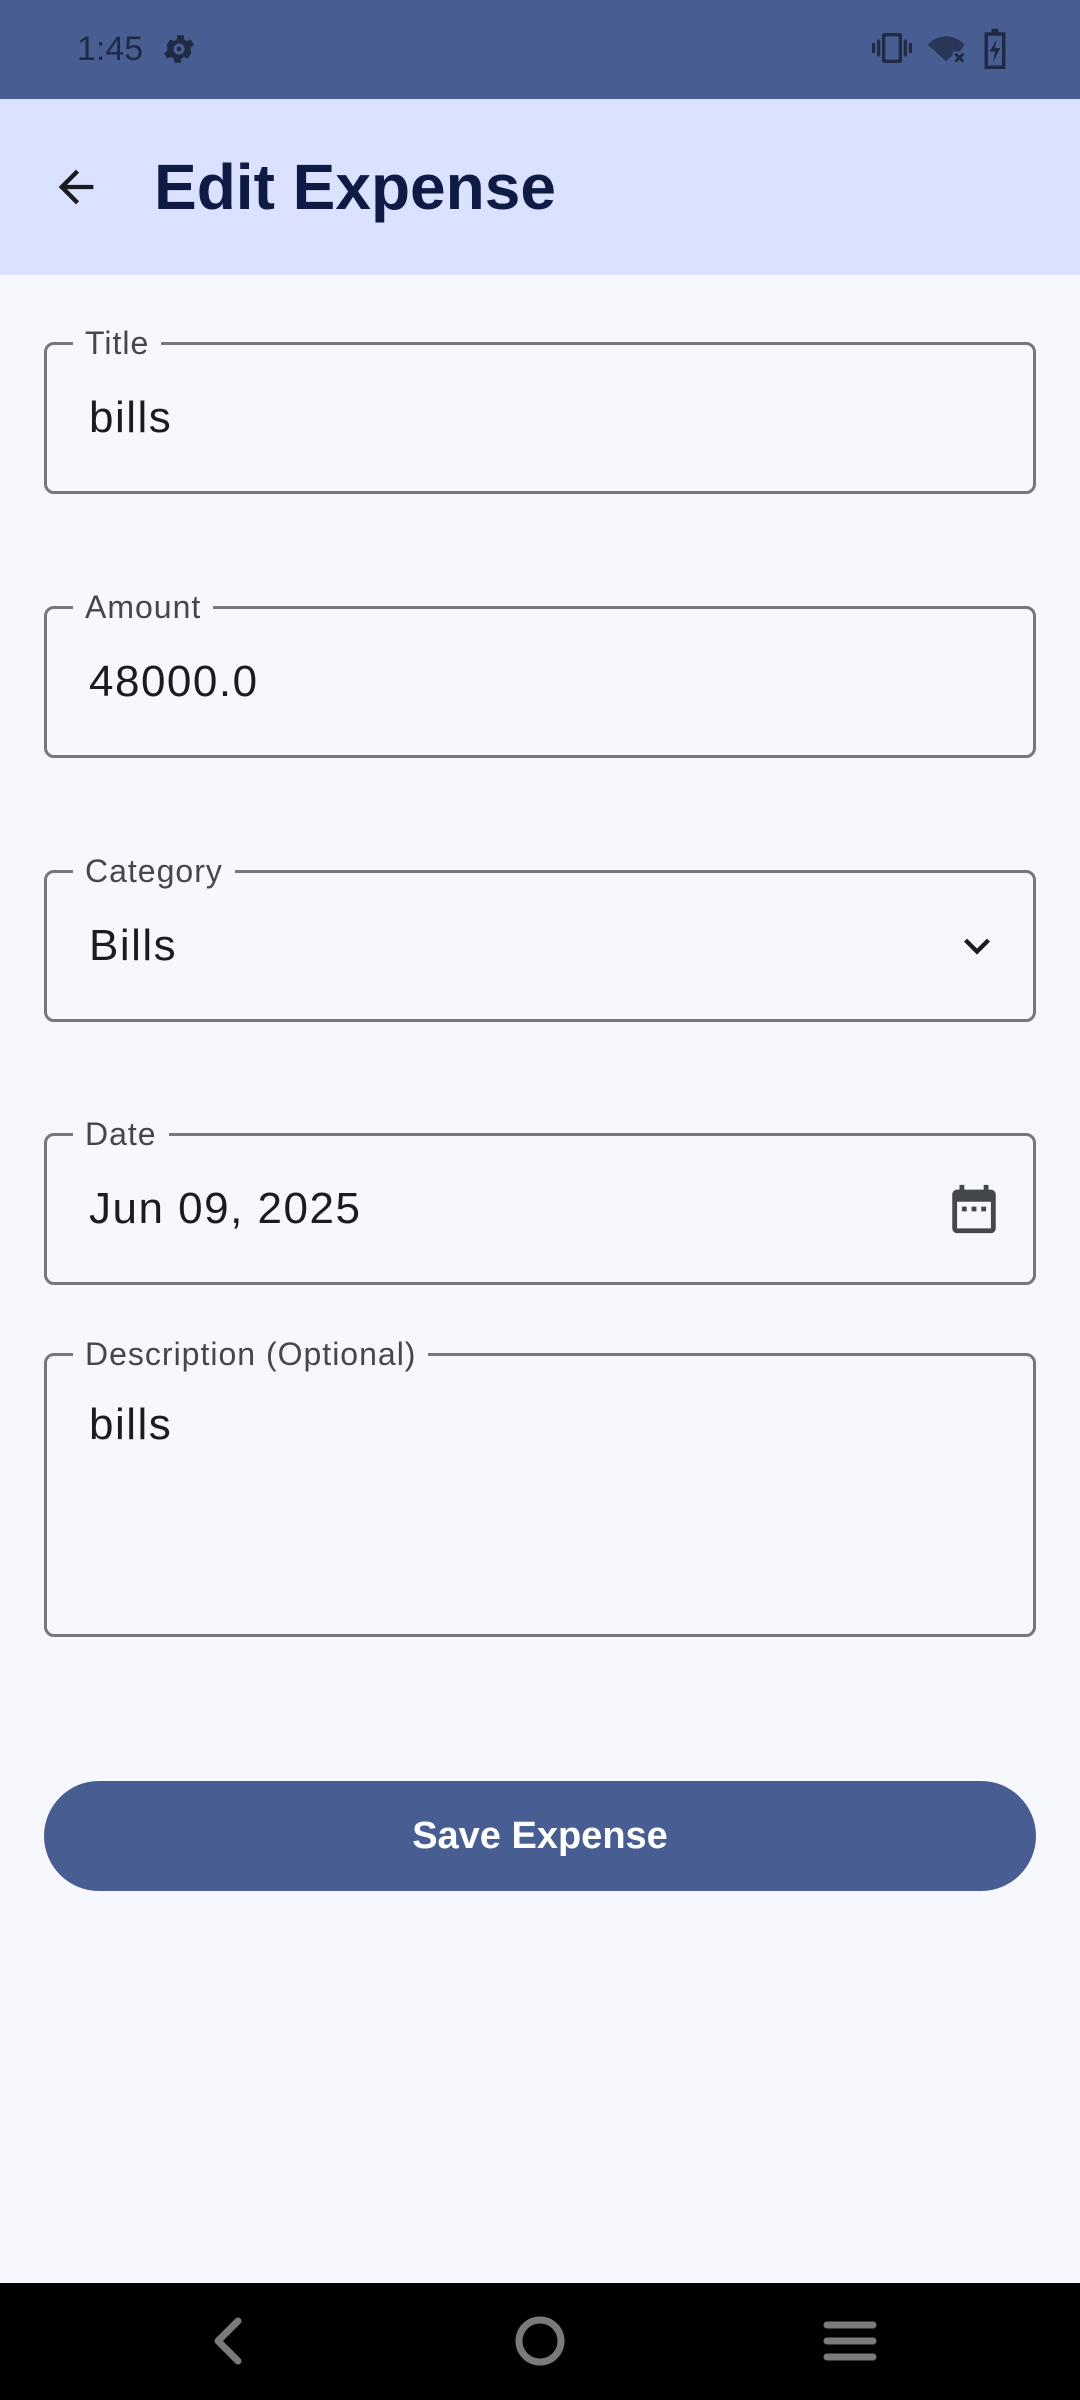  What do you see at coordinates (540, 1199) in the screenshot?
I see `date-field: Date Jun 09, 2025` at bounding box center [540, 1199].